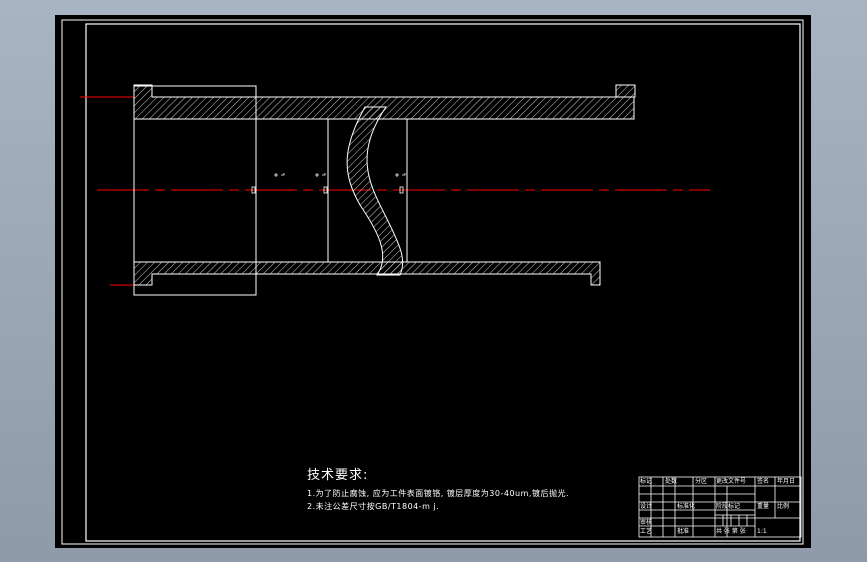  Describe the element at coordinates (646, 481) in the screenshot. I see `title-block-cell: 标记` at that location.